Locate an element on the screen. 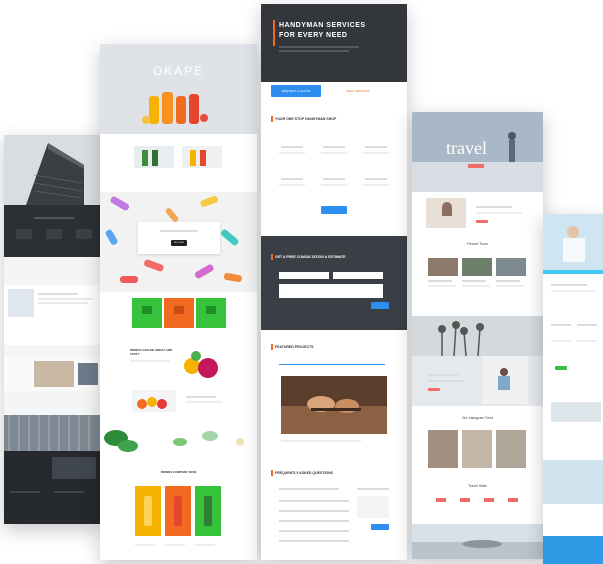 This screenshot has width=603, height=564. faq-contact-button is located at coordinates (380, 527).